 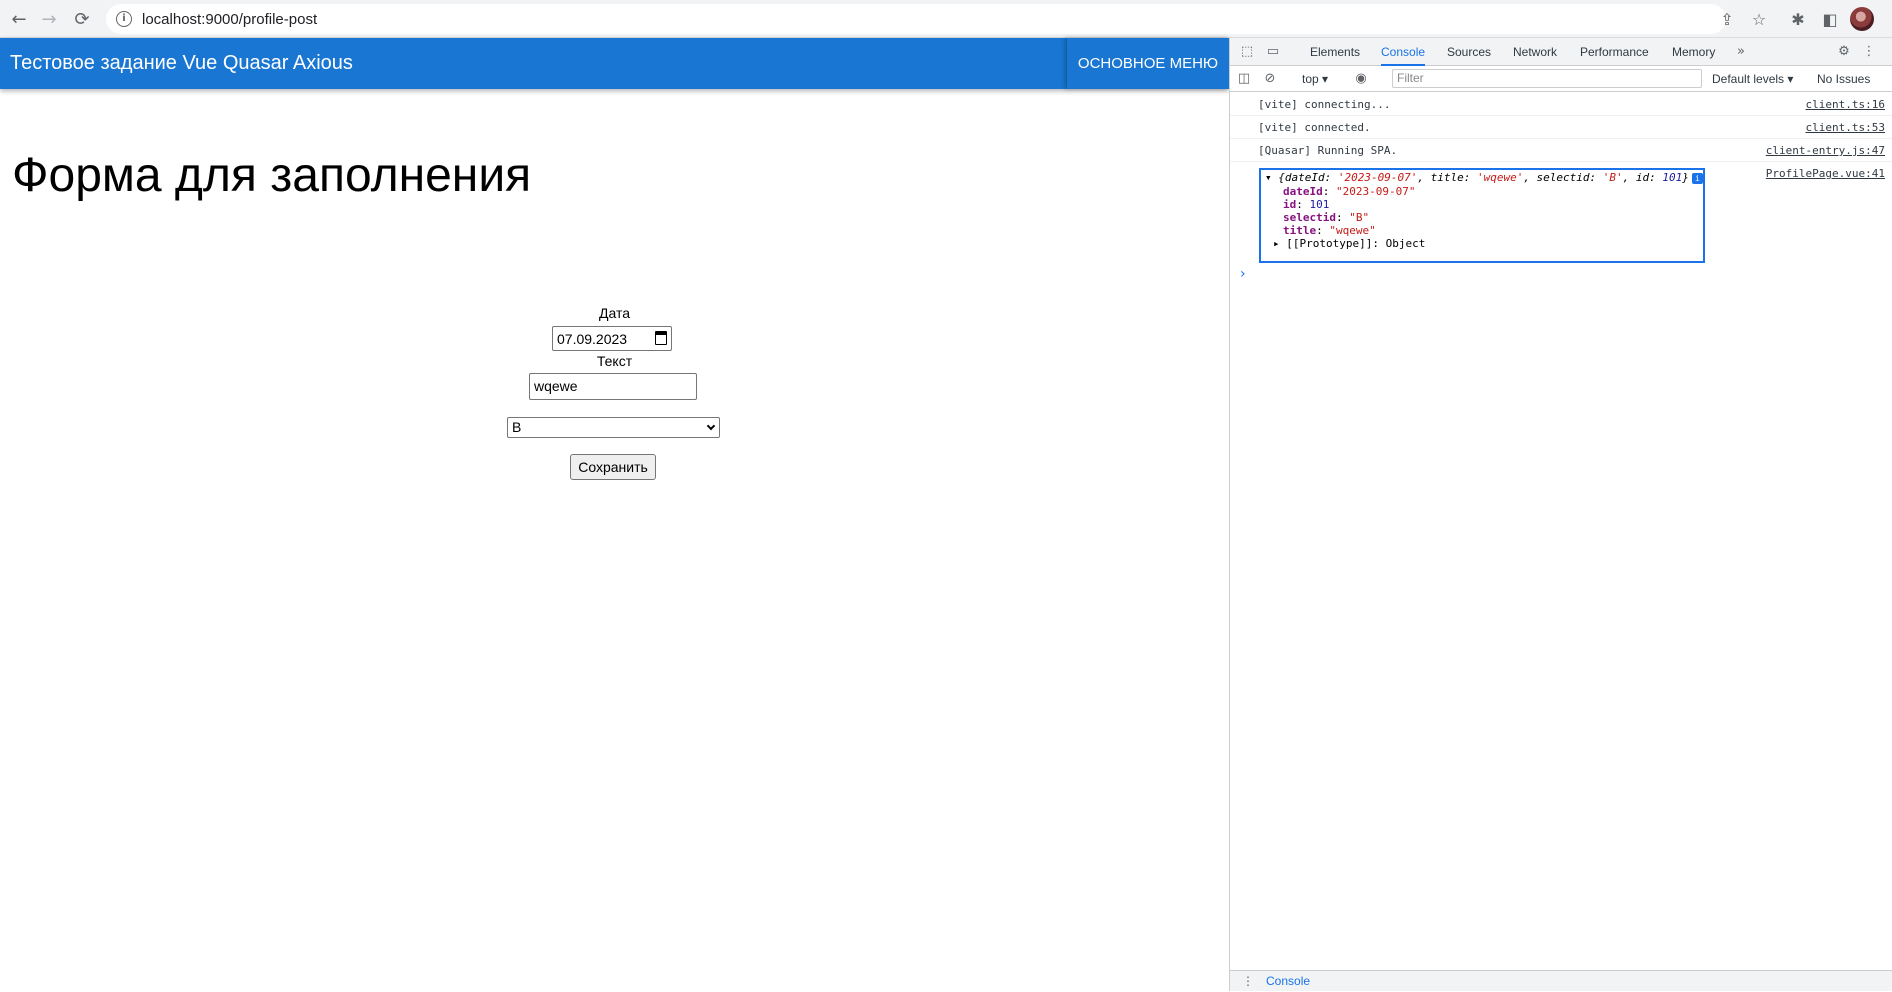 What do you see at coordinates (1759, 19) in the screenshot?
I see `bookmark-star-icon: ☆` at bounding box center [1759, 19].